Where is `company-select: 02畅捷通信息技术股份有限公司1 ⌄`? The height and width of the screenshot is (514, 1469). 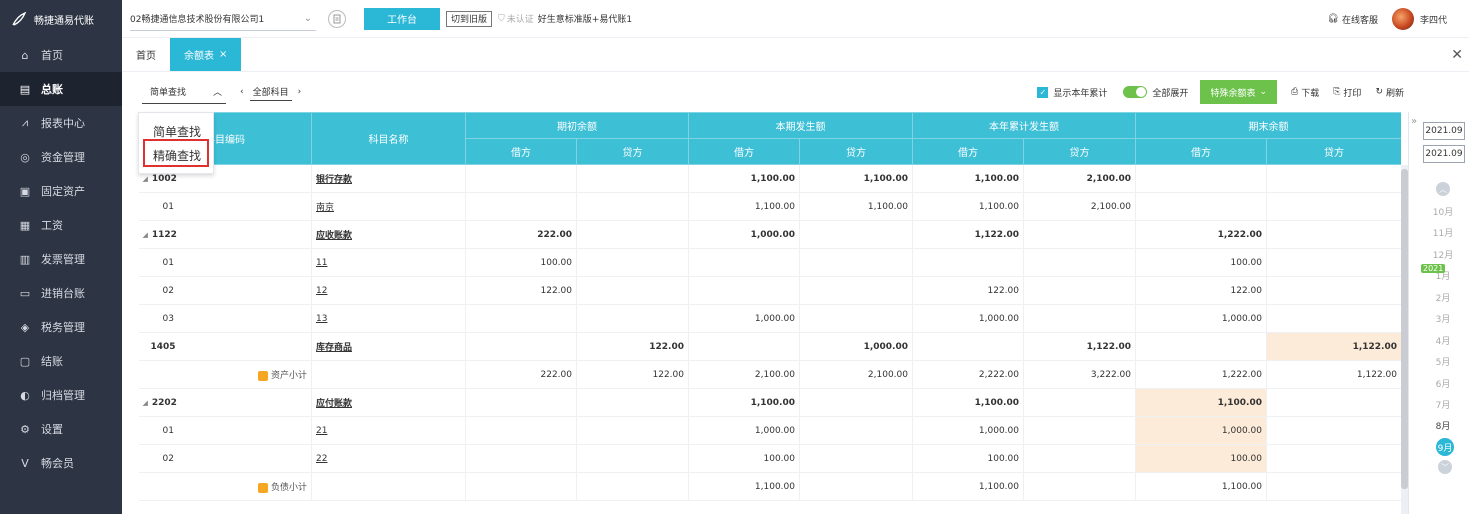 company-select: 02畅捷通信息技术股份有限公司1 ⌄ is located at coordinates (223, 19).